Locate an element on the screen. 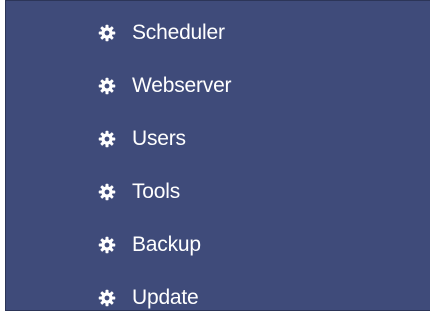 This screenshot has width=430, height=324. menu-item-label: Backup is located at coordinates (166, 244).